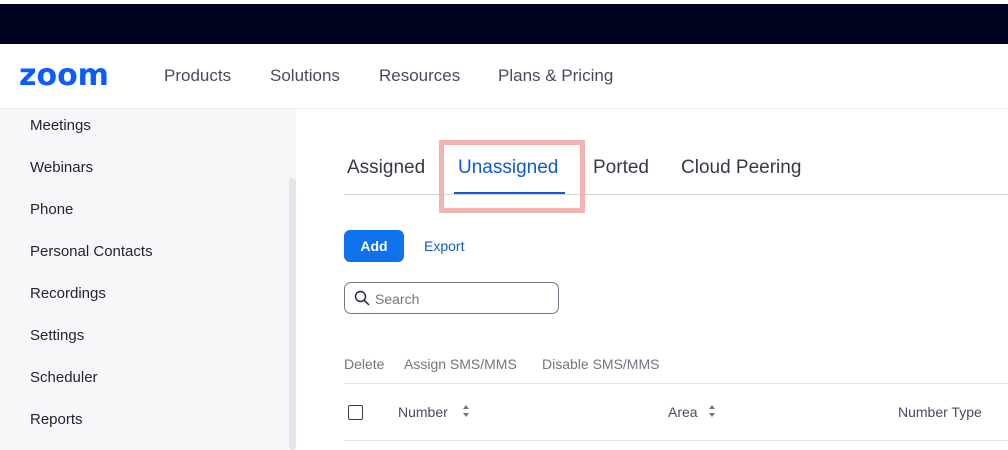 The width and height of the screenshot is (1008, 450). Describe the element at coordinates (676, 383) in the screenshot. I see `actions-divider` at that location.